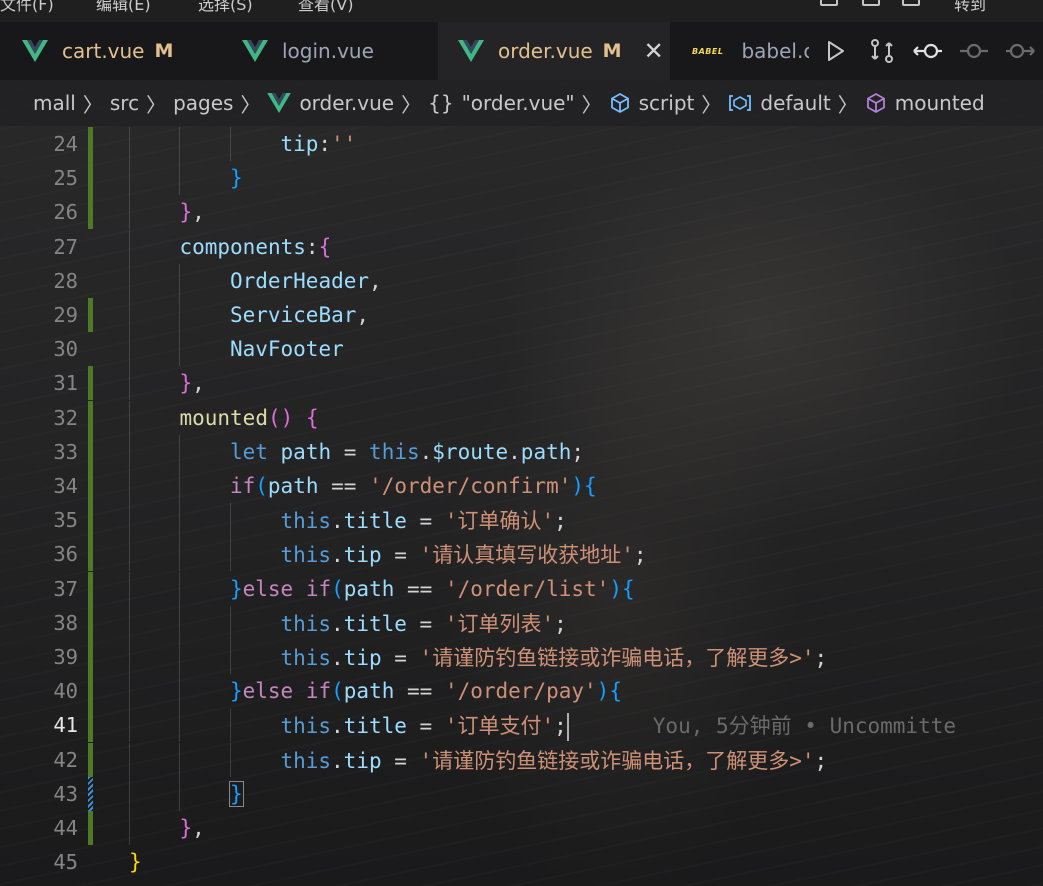 The image size is (1043, 886). I want to click on code-line: 24 tip:'', so click(521, 144).